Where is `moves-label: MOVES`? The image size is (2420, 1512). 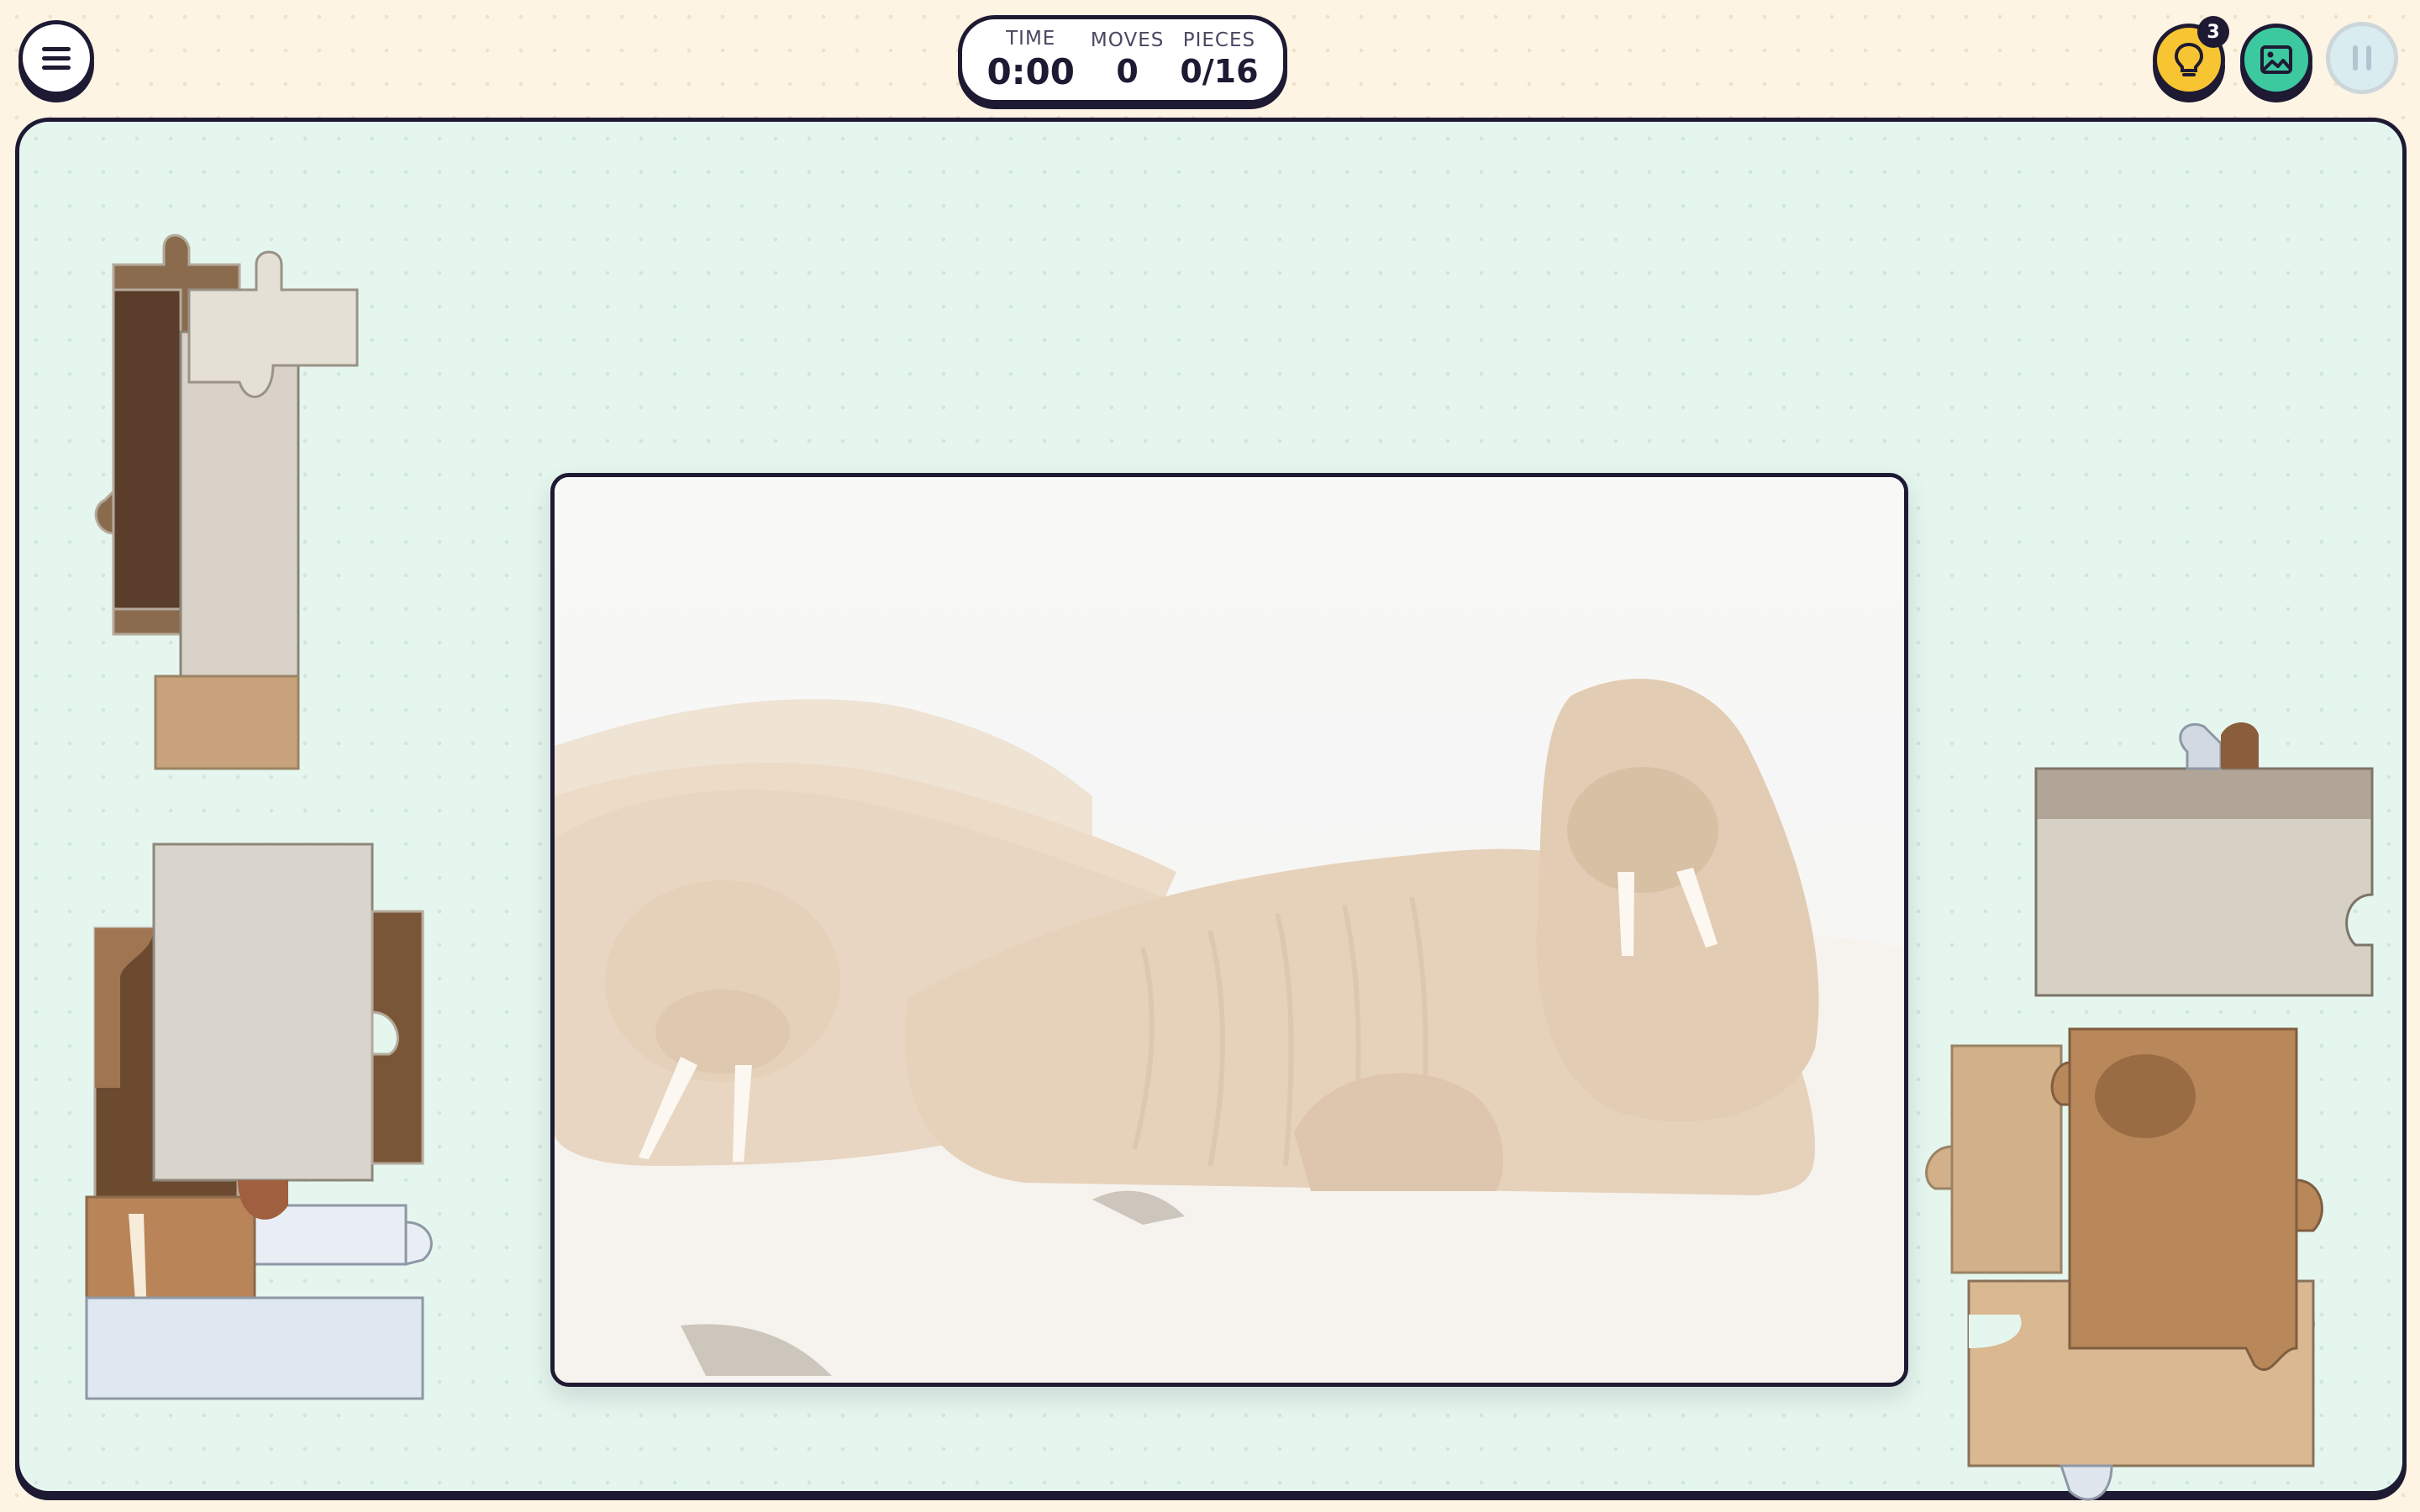 moves-label: MOVES is located at coordinates (1127, 40).